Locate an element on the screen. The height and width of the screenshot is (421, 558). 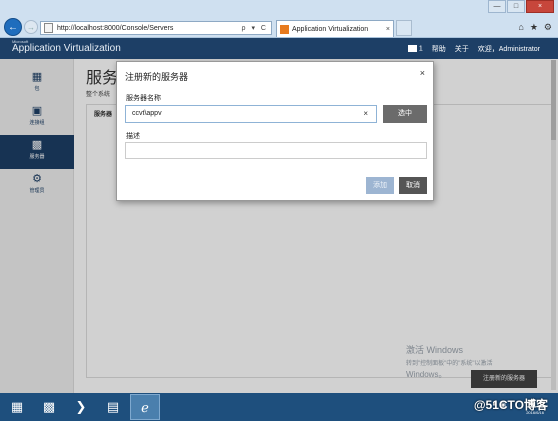
server-name-input: ccvt\appv × is located at coordinates (251, 114).